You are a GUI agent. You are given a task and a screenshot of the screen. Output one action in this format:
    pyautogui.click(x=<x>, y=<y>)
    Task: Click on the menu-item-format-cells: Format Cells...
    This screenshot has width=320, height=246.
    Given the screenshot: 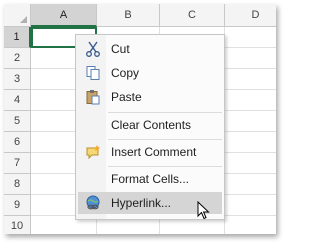 What is the action you would take?
    pyautogui.click(x=150, y=179)
    